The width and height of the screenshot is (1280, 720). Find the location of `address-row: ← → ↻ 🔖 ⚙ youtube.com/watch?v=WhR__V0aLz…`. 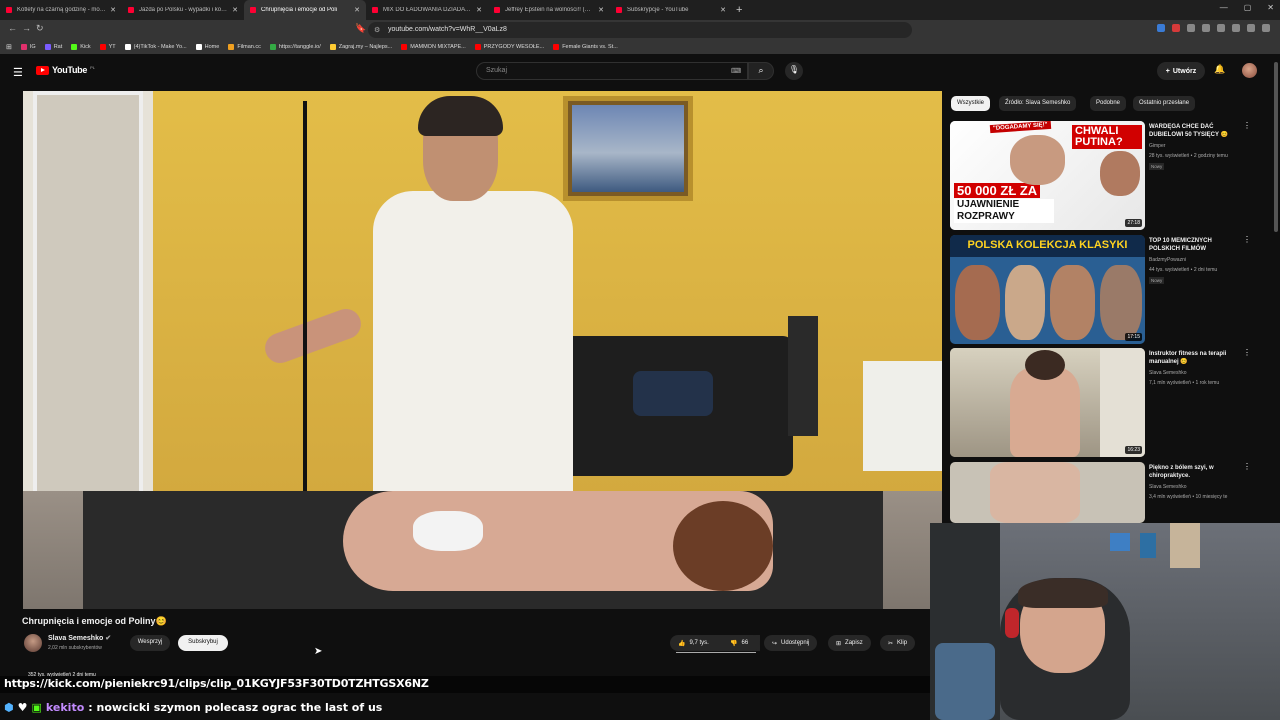

address-row: ← → ↻ 🔖 ⚙ youtube.com/watch?v=WhR__V0aLz… is located at coordinates (640, 30).